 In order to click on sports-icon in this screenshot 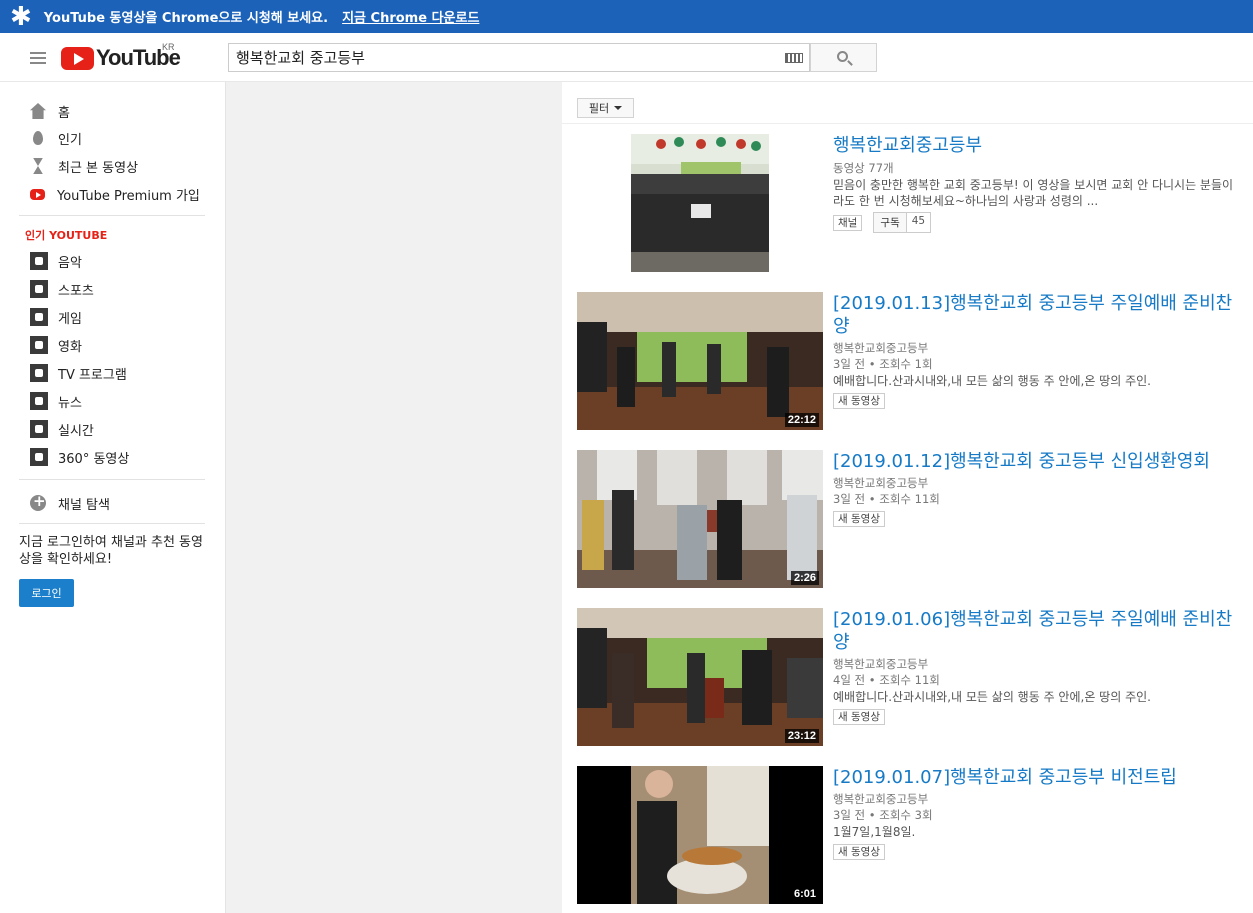, I will do `click(39, 289)`.